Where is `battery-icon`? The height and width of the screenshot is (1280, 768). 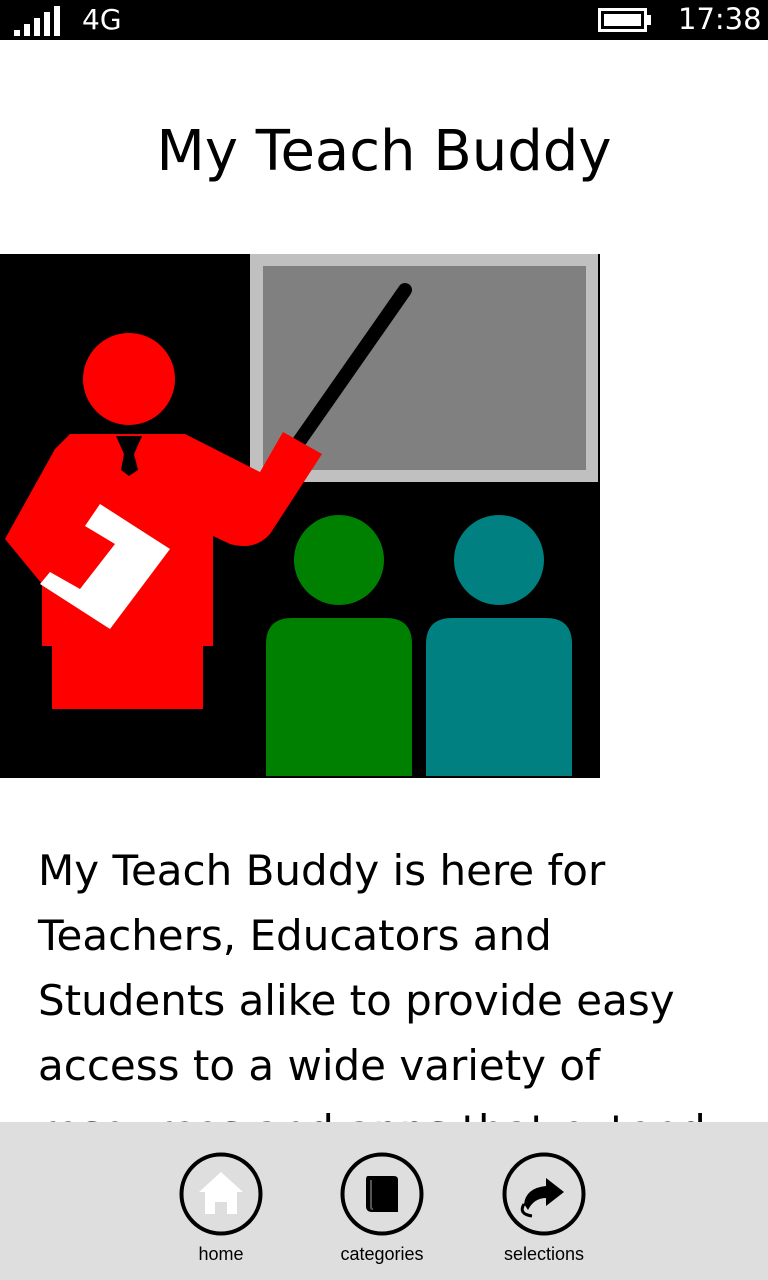
battery-icon is located at coordinates (624, 20).